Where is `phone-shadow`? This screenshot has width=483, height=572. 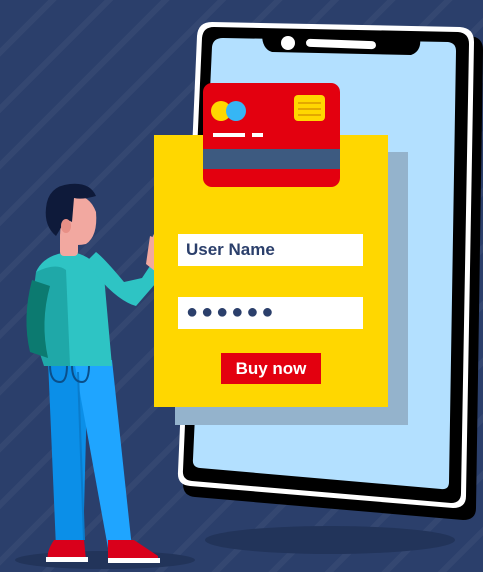
phone-shadow is located at coordinates (330, 540).